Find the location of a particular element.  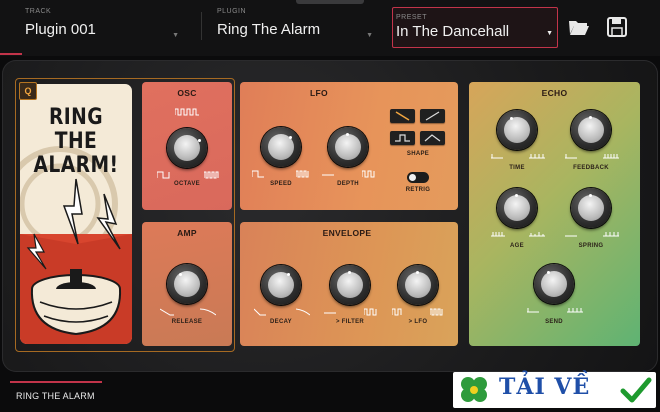

lfo-panel: LFO SPEED DEPTH SHAPE RETRIG is located at coordinates (349, 146).